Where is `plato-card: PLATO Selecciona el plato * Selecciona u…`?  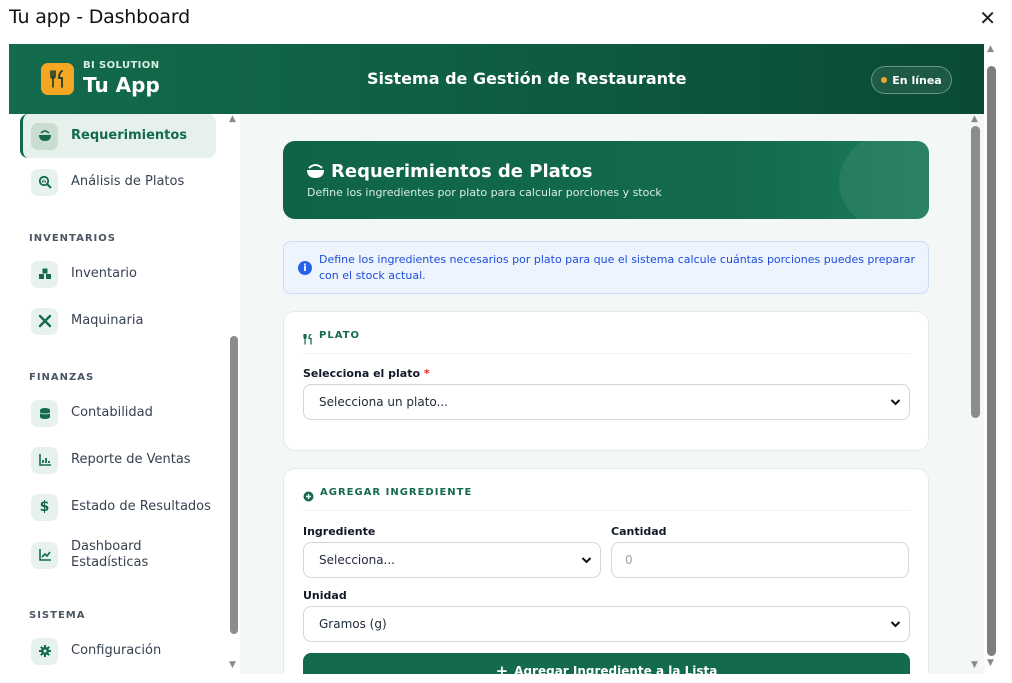 plato-card: PLATO Selecciona el plato * Selecciona u… is located at coordinates (606, 381).